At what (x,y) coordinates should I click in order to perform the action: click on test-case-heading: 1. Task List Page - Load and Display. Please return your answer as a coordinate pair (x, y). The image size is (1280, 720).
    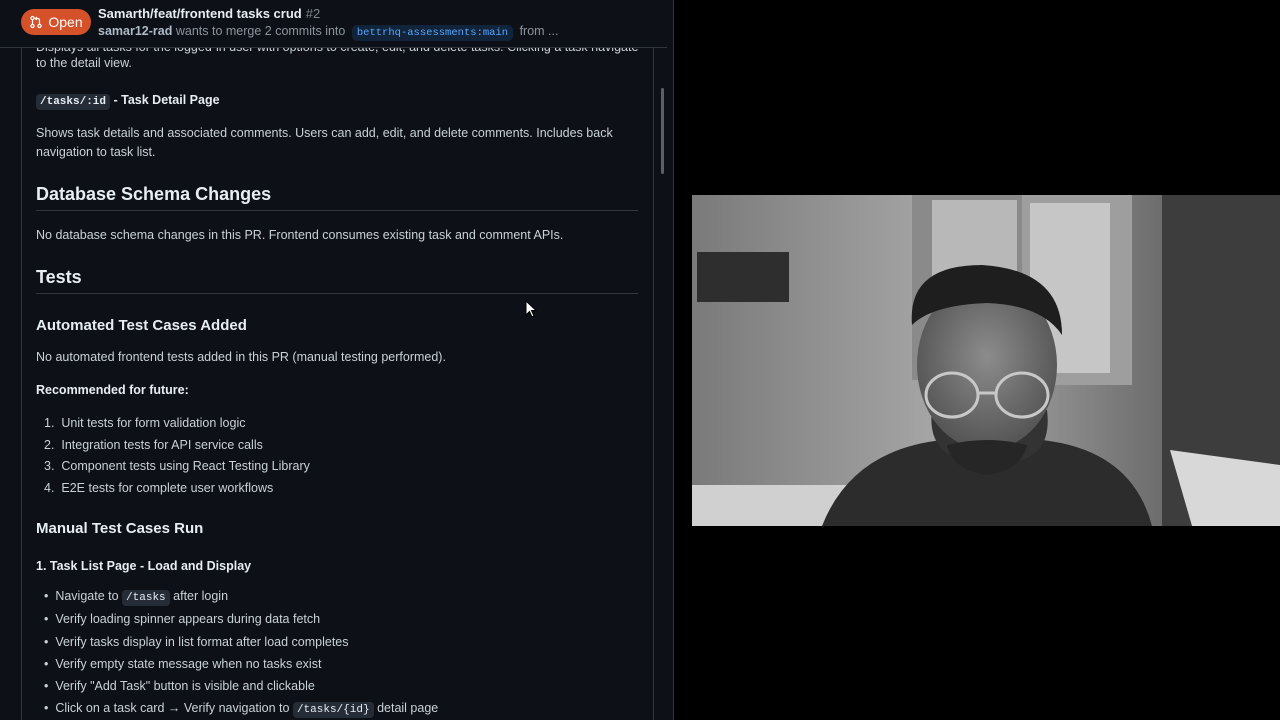
    Looking at the image, I should click on (144, 566).